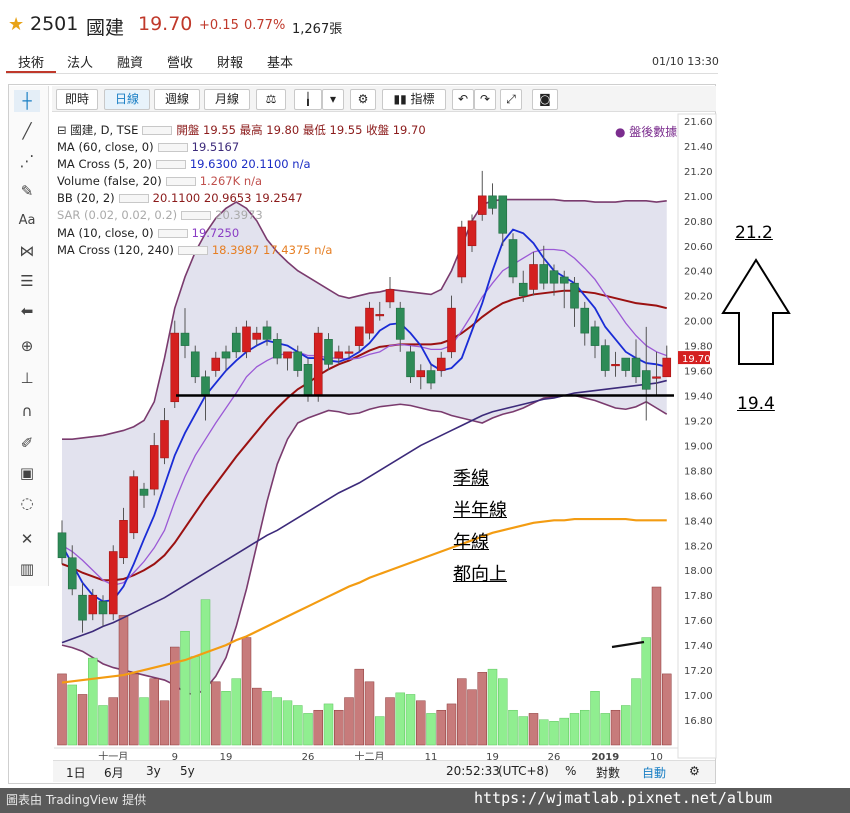  What do you see at coordinates (301, 130) in the screenshot?
I see `legend-values: 開盤 19.55 最高 19.80 最低 19.55 收盤 19.70` at bounding box center [301, 130].